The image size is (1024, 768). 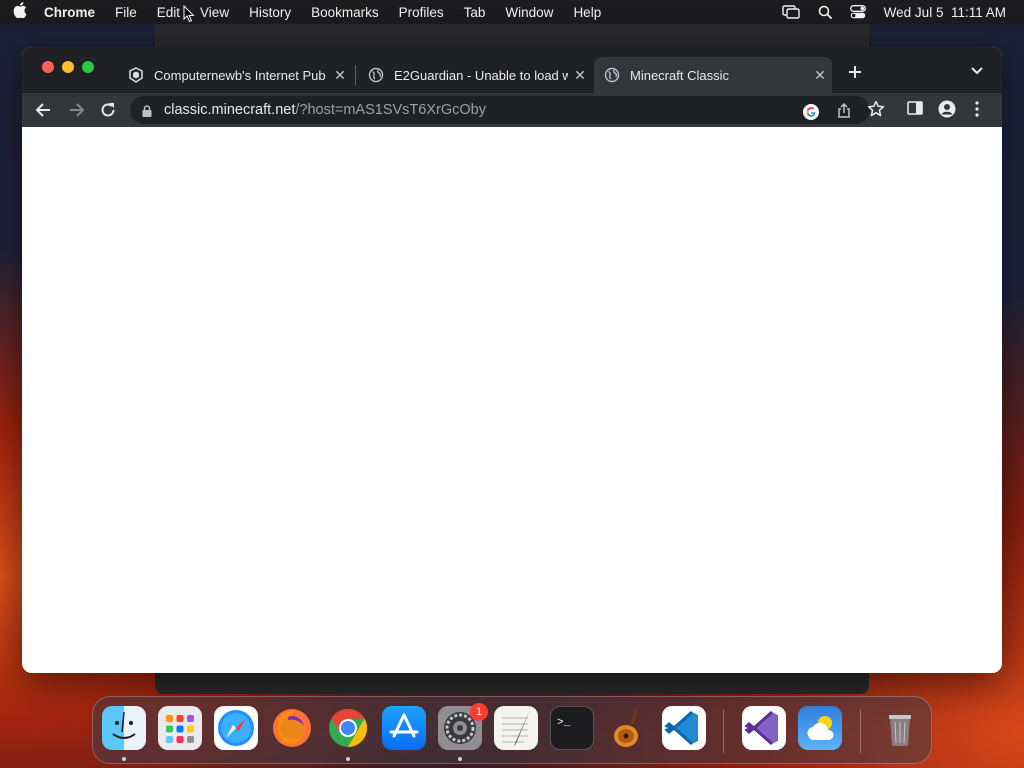 I want to click on safari-icon, so click(x=236, y=728).